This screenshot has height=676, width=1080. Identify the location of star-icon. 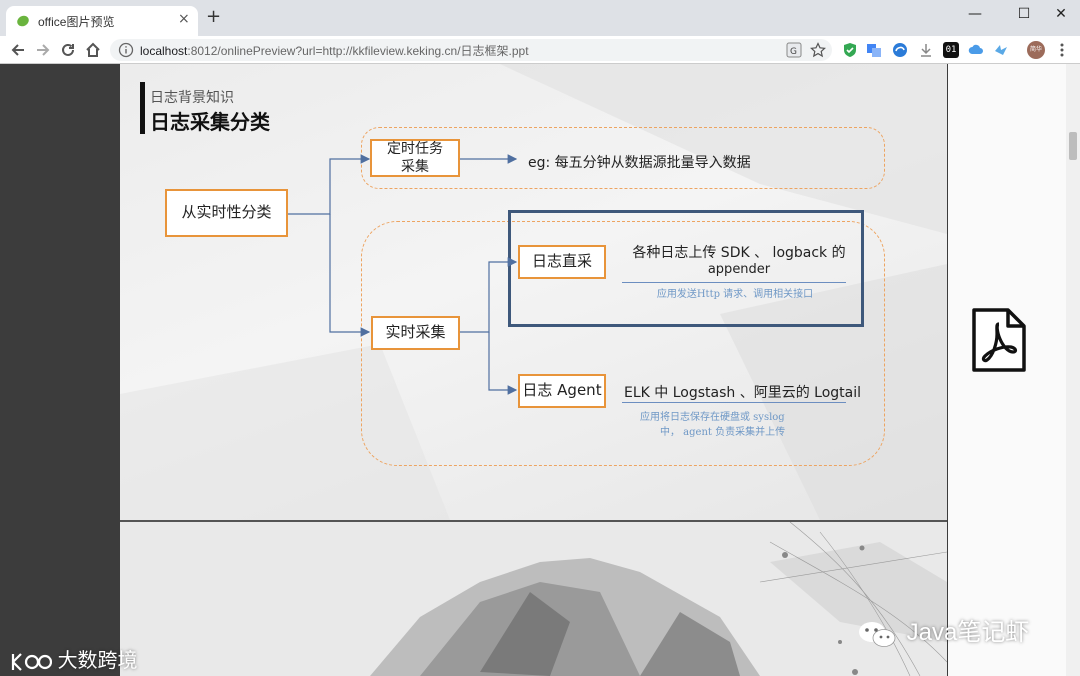
(818, 50).